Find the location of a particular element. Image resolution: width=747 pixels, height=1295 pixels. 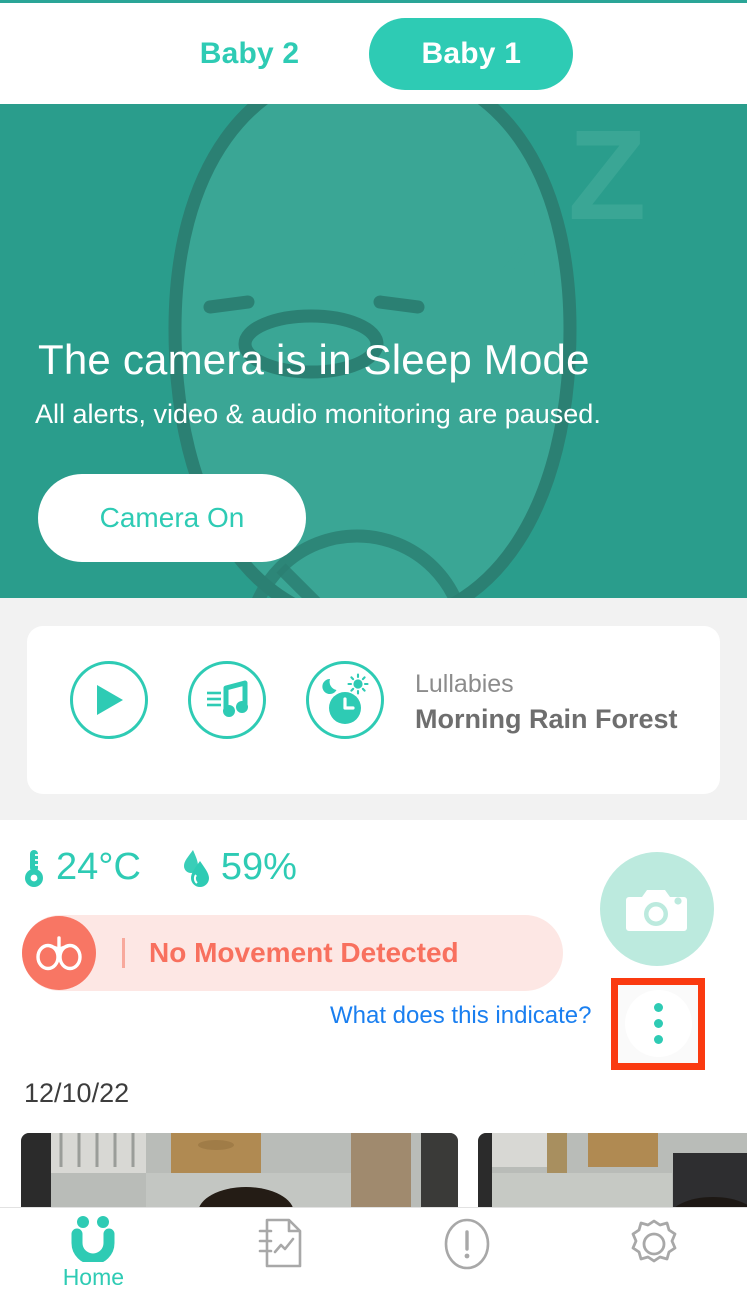

movement-status-text: No Movement Detected is located at coordinates (304, 952).